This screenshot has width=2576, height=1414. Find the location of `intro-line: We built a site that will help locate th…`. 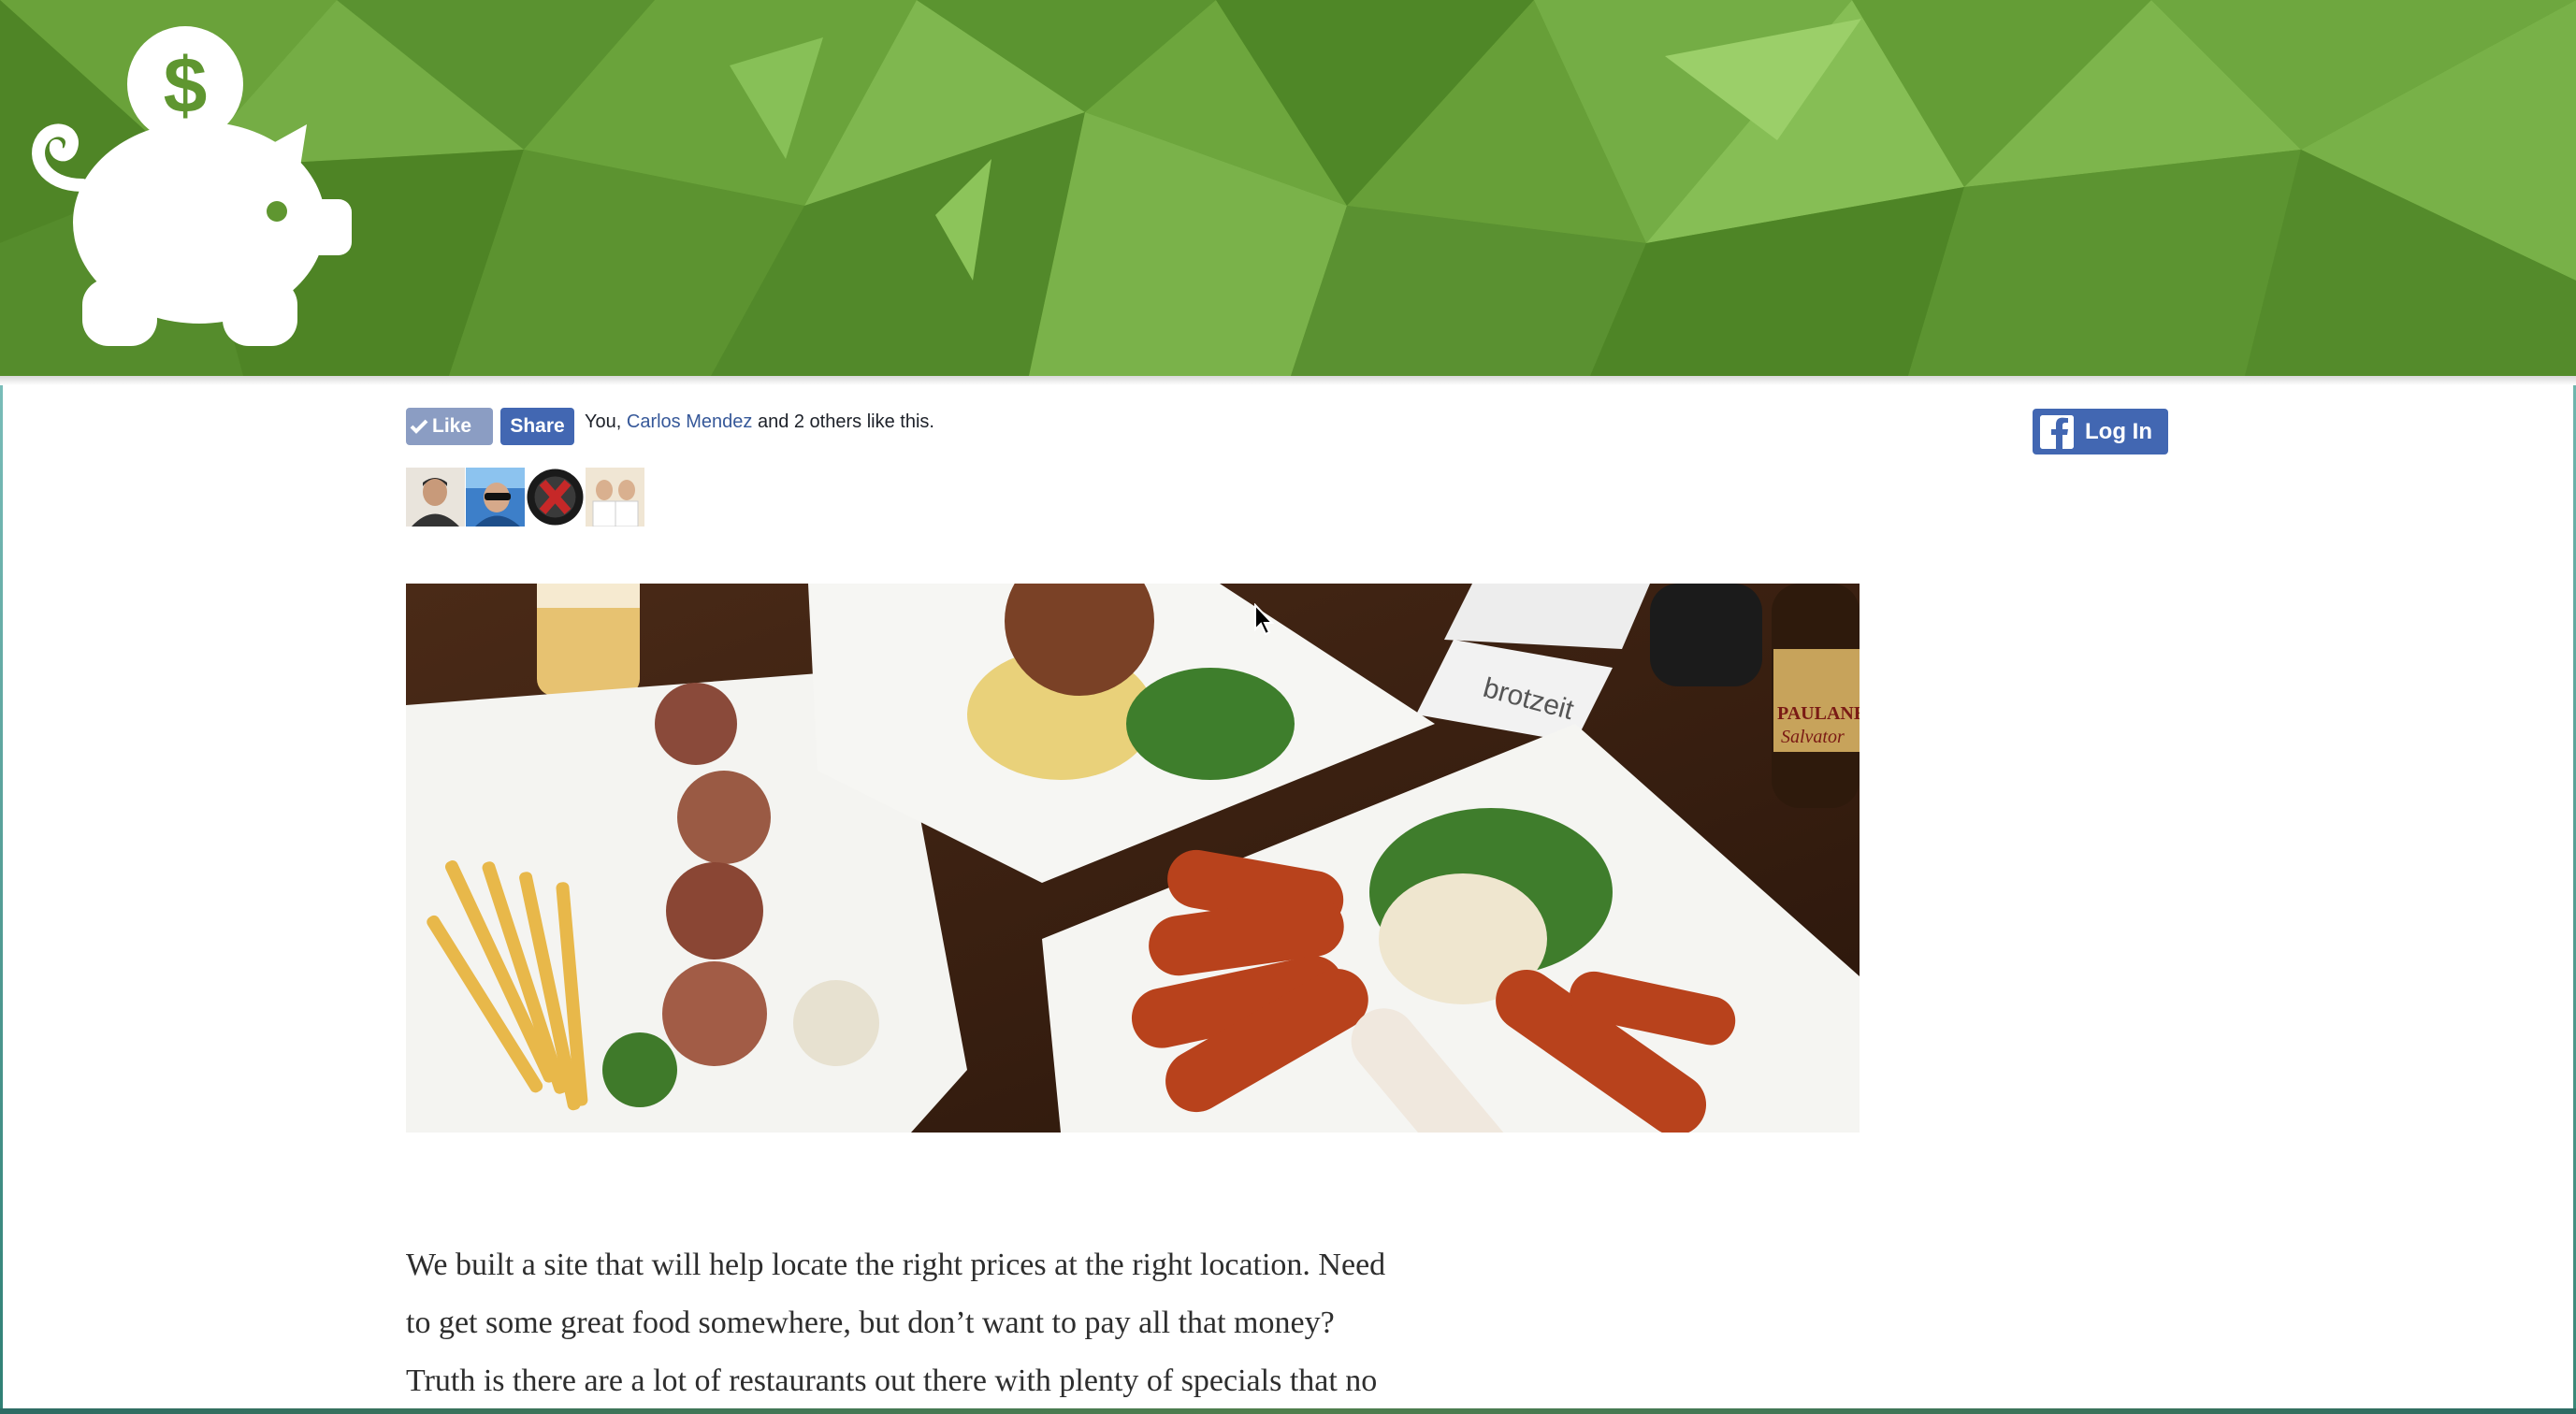

intro-line: We built a site that will help locate th… is located at coordinates (896, 1265).